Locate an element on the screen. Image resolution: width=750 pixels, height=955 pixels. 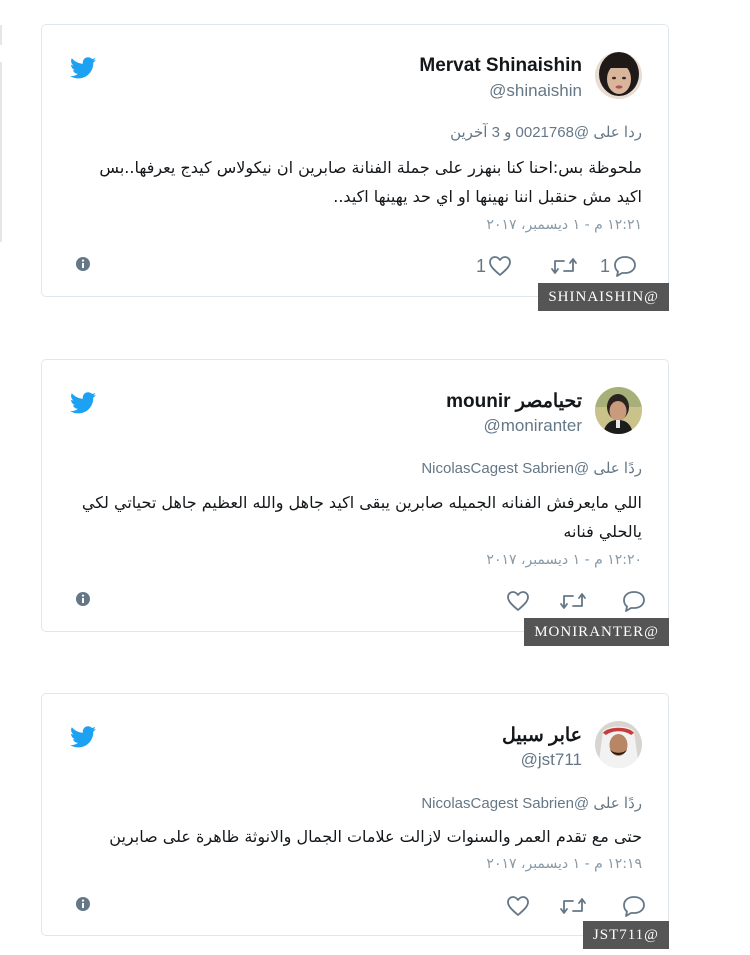
user-display-name: mounir تحيامصر is located at coordinates (514, 401).